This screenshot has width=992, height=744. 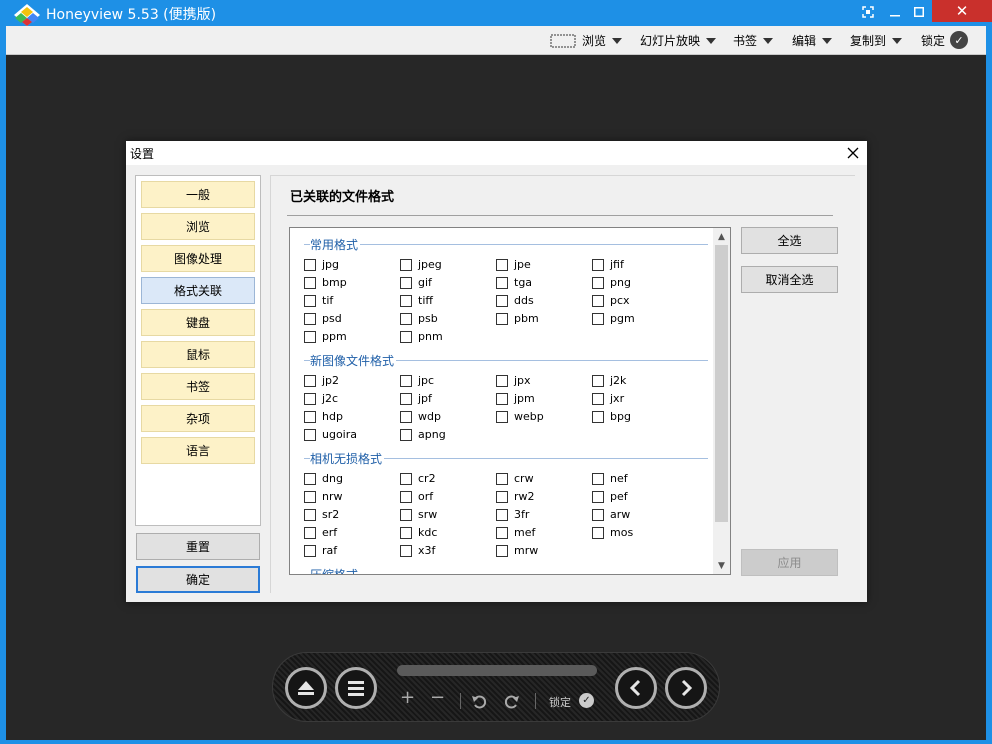 I want to click on format-checkbox: pef, so click(x=610, y=496).